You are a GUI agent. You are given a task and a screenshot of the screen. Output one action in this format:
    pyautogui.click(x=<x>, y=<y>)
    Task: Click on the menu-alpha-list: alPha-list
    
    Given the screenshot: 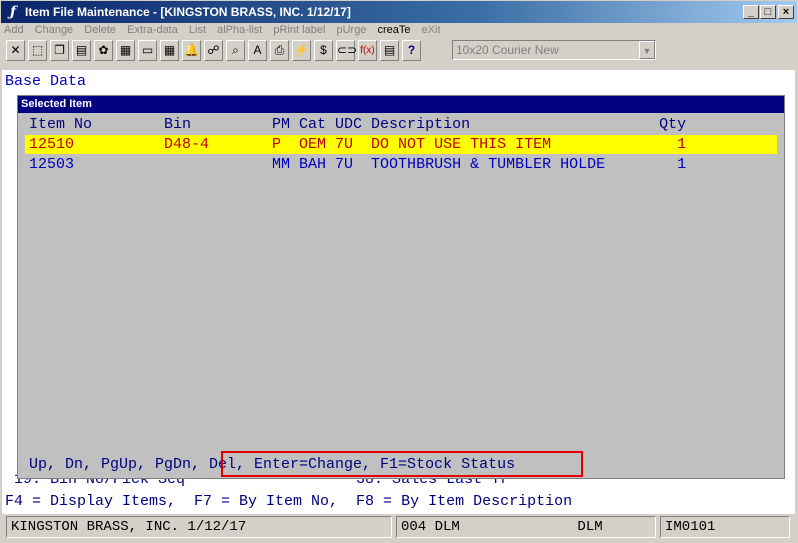 What is the action you would take?
    pyautogui.click(x=239, y=30)
    